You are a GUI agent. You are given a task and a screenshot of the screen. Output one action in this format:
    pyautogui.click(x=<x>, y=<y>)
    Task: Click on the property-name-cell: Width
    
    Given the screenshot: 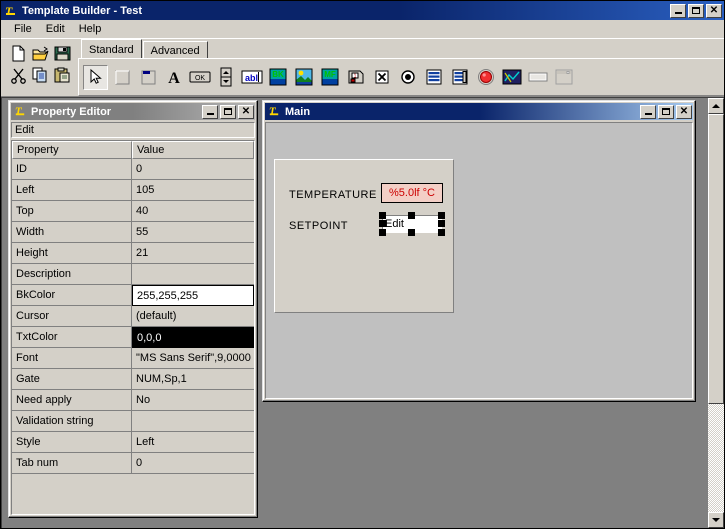 What is the action you would take?
    pyautogui.click(x=72, y=232)
    